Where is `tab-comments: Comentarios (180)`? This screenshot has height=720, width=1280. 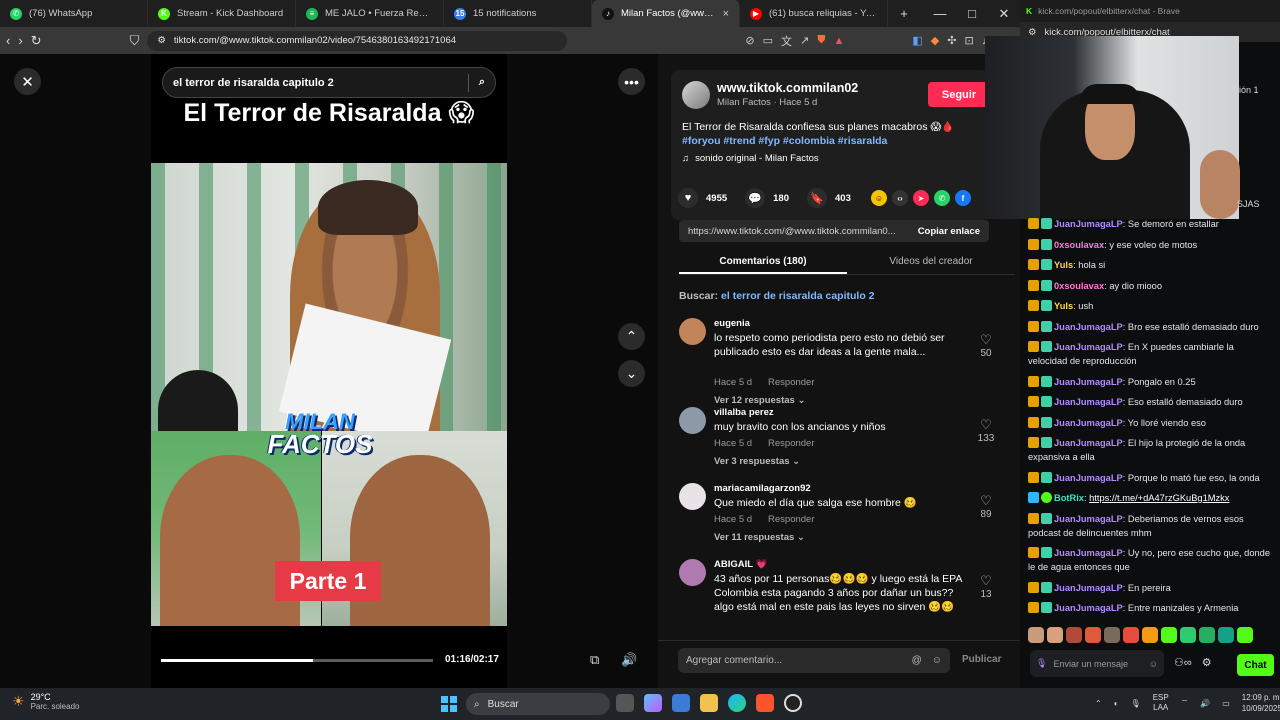
tab-comments: Comentarios (180) is located at coordinates (763, 261).